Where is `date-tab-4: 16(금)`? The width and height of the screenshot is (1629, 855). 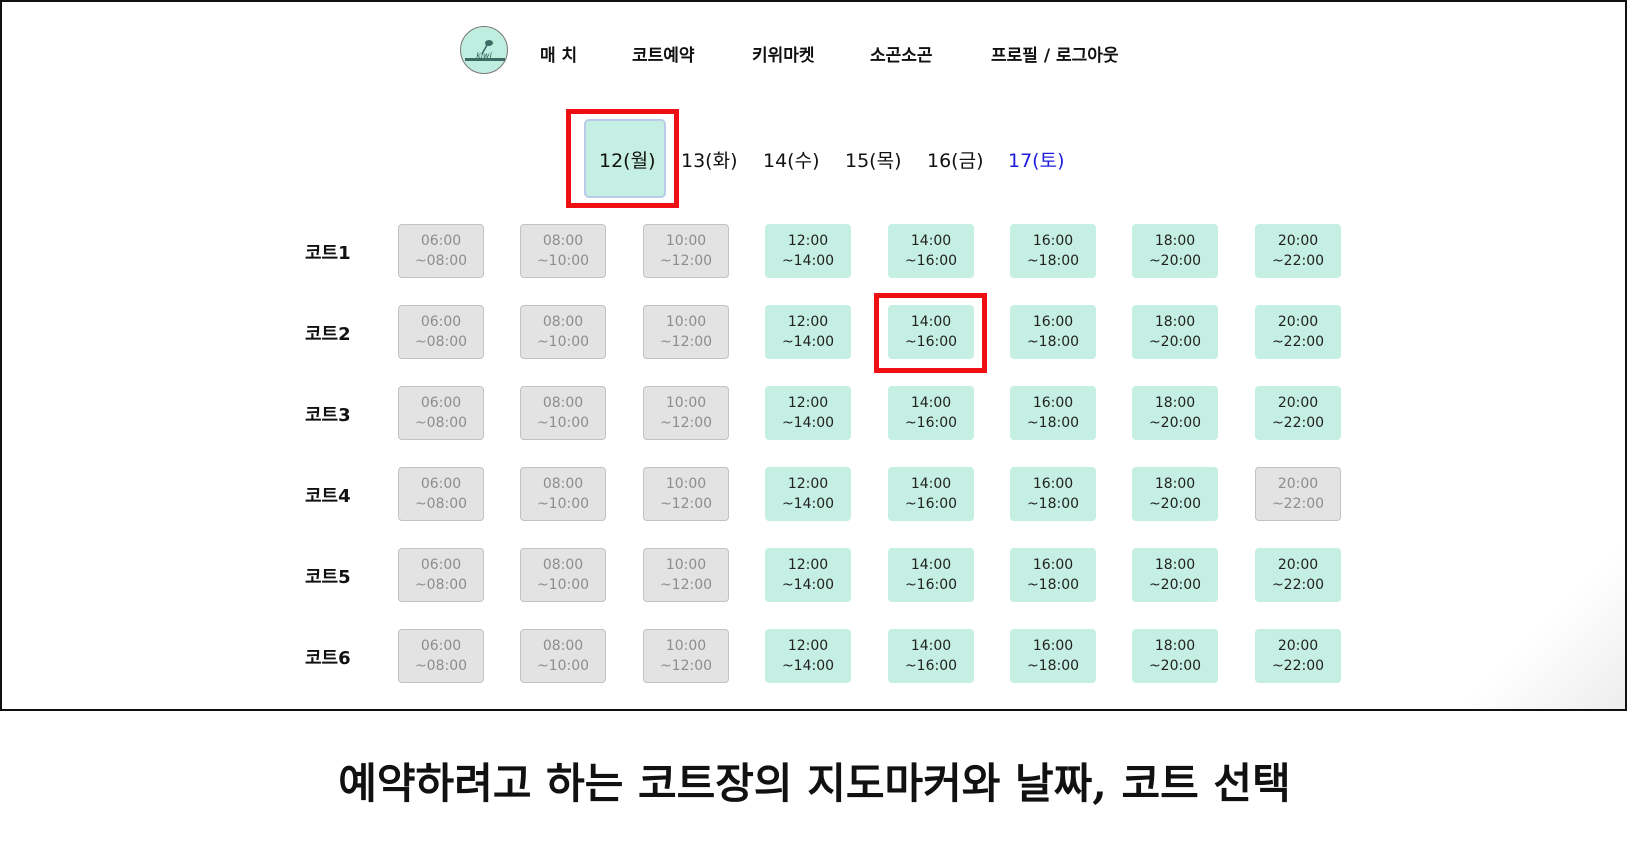 date-tab-4: 16(금) is located at coordinates (955, 159).